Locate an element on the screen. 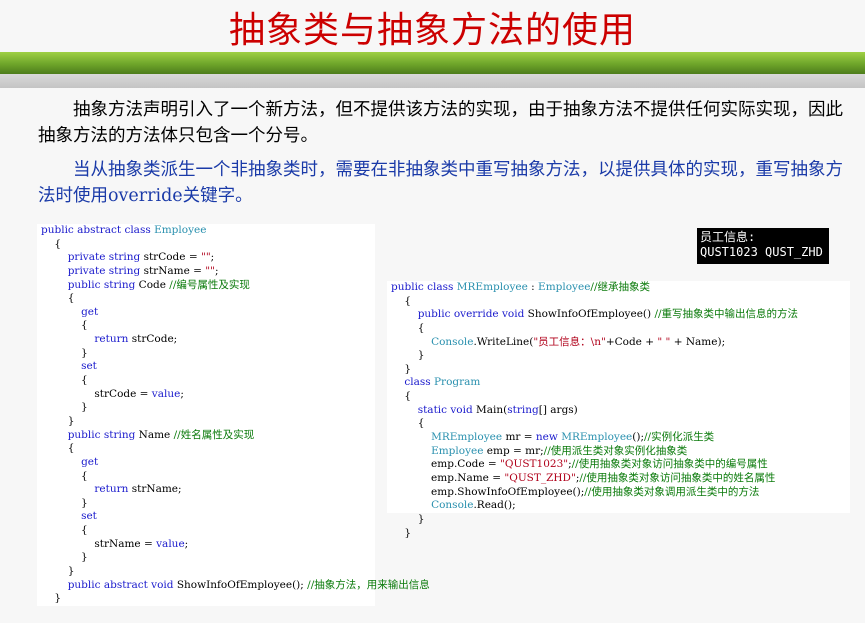 The height and width of the screenshot is (623, 865). slide-title: 抽象类与抽象方法的使用 is located at coordinates (432, 30).